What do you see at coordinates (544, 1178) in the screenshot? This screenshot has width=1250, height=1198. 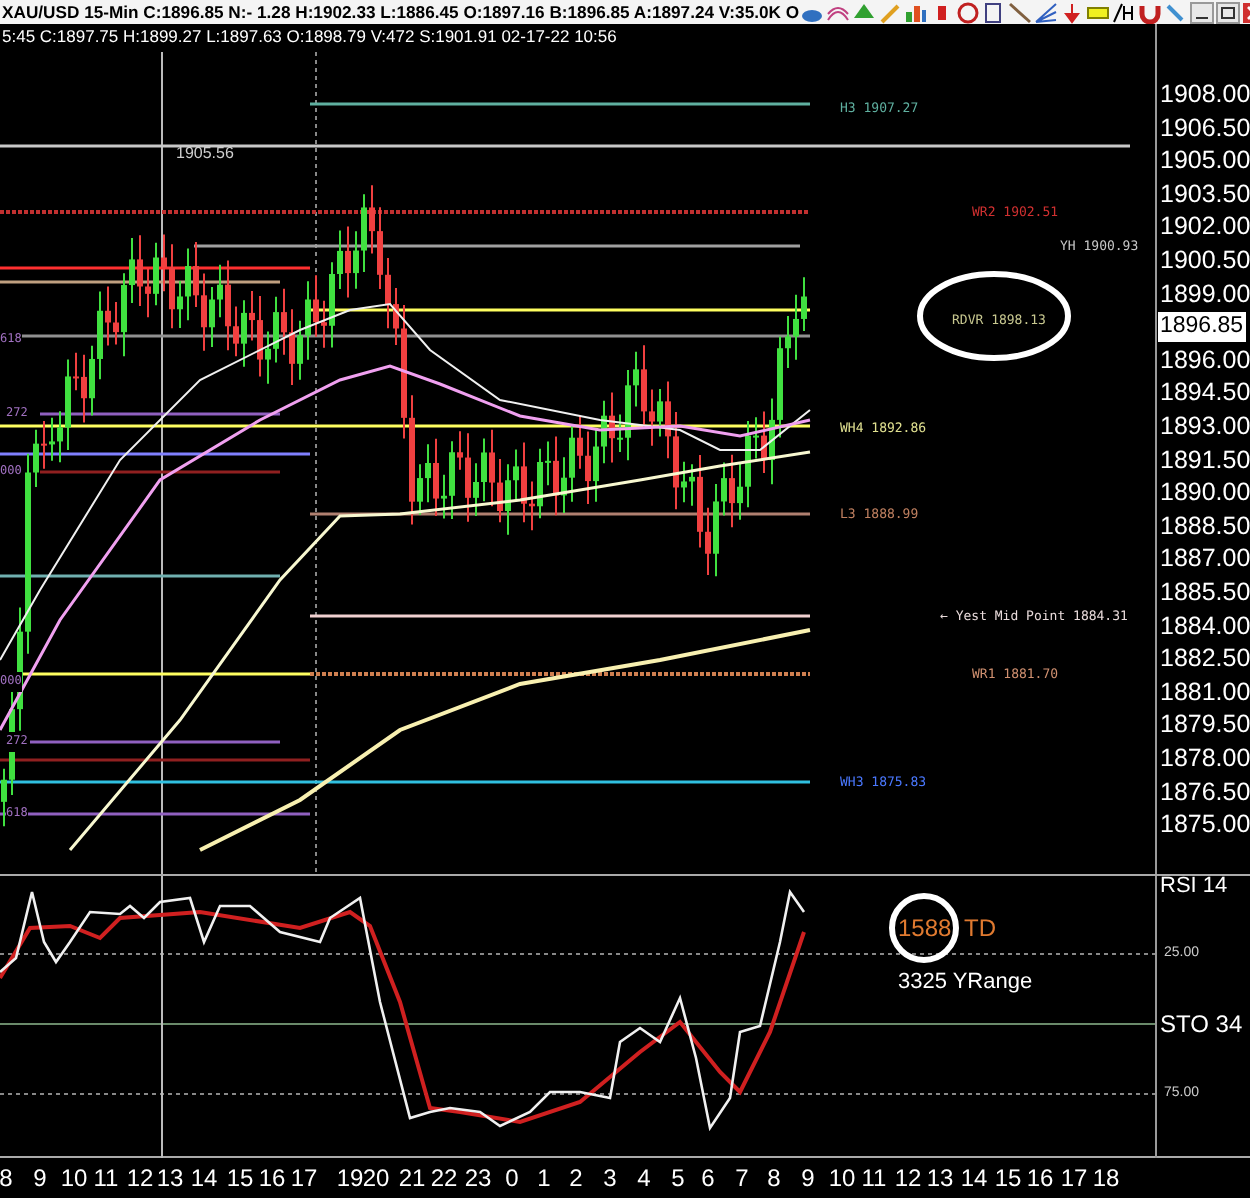 I see `time-axis-label: 1` at bounding box center [544, 1178].